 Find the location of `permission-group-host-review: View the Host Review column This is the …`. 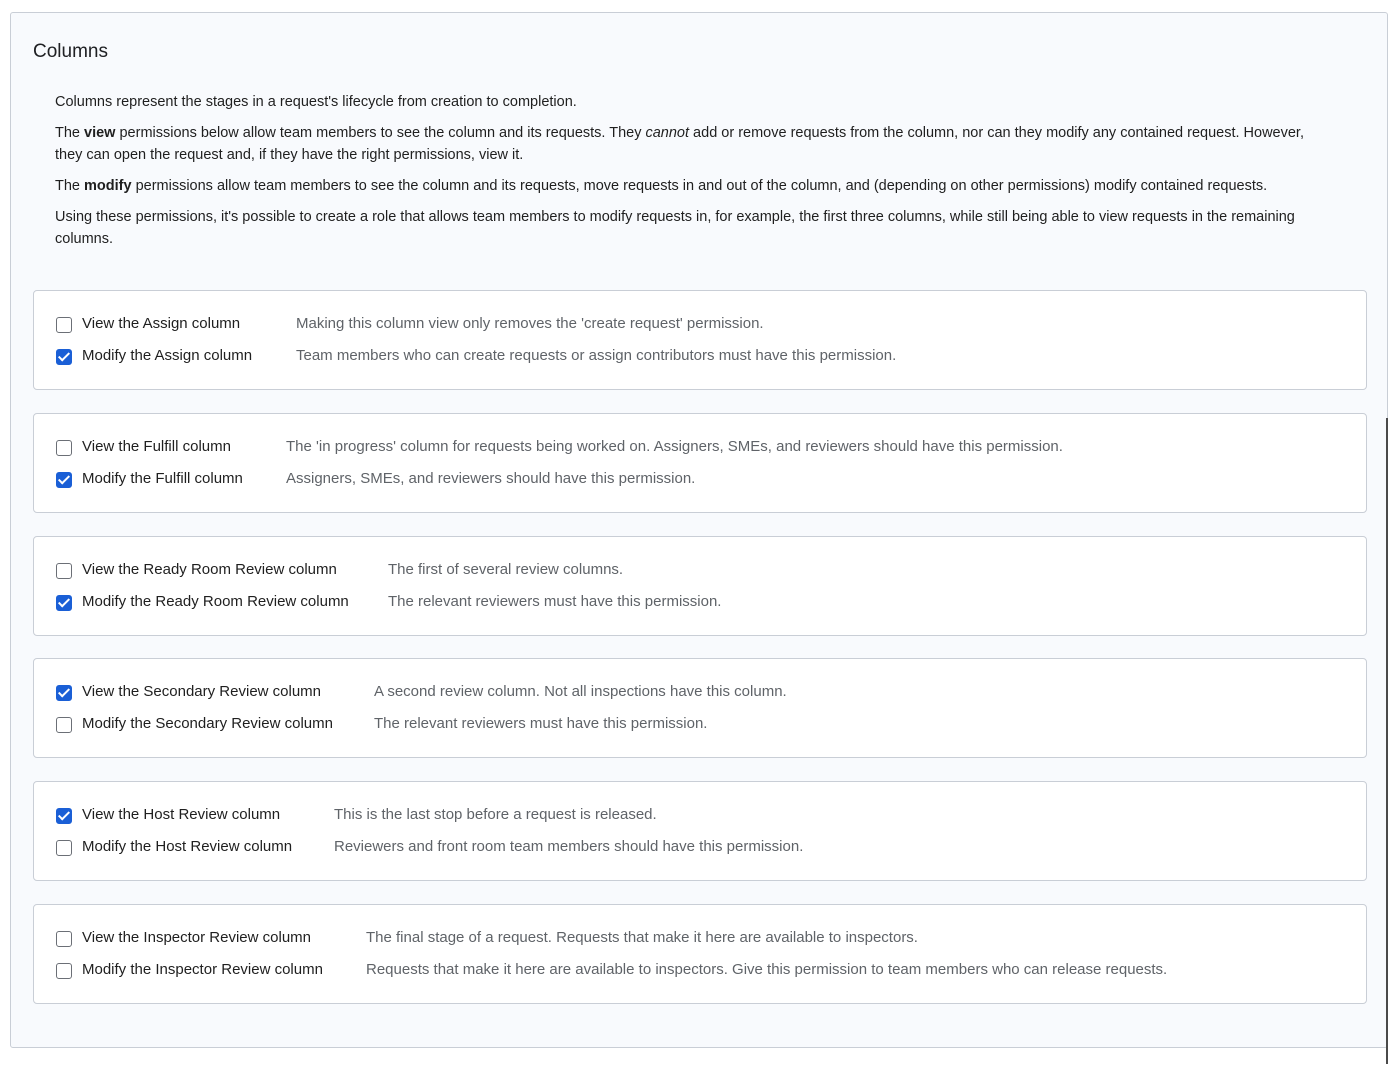

permission-group-host-review: View the Host Review column This is the … is located at coordinates (700, 831).